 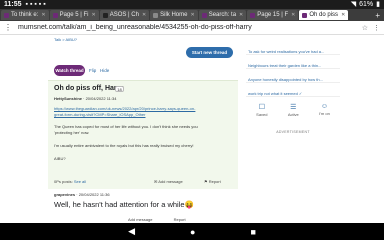 I want to click on tab-label: To think e:, so click(x=25, y=15).